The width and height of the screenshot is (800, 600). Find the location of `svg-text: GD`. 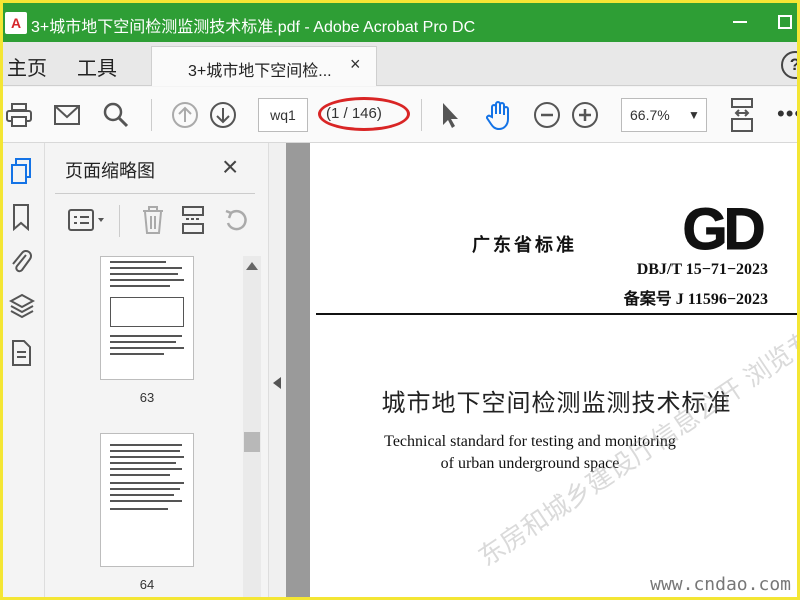

svg-text: GD is located at coordinates (723, 228).